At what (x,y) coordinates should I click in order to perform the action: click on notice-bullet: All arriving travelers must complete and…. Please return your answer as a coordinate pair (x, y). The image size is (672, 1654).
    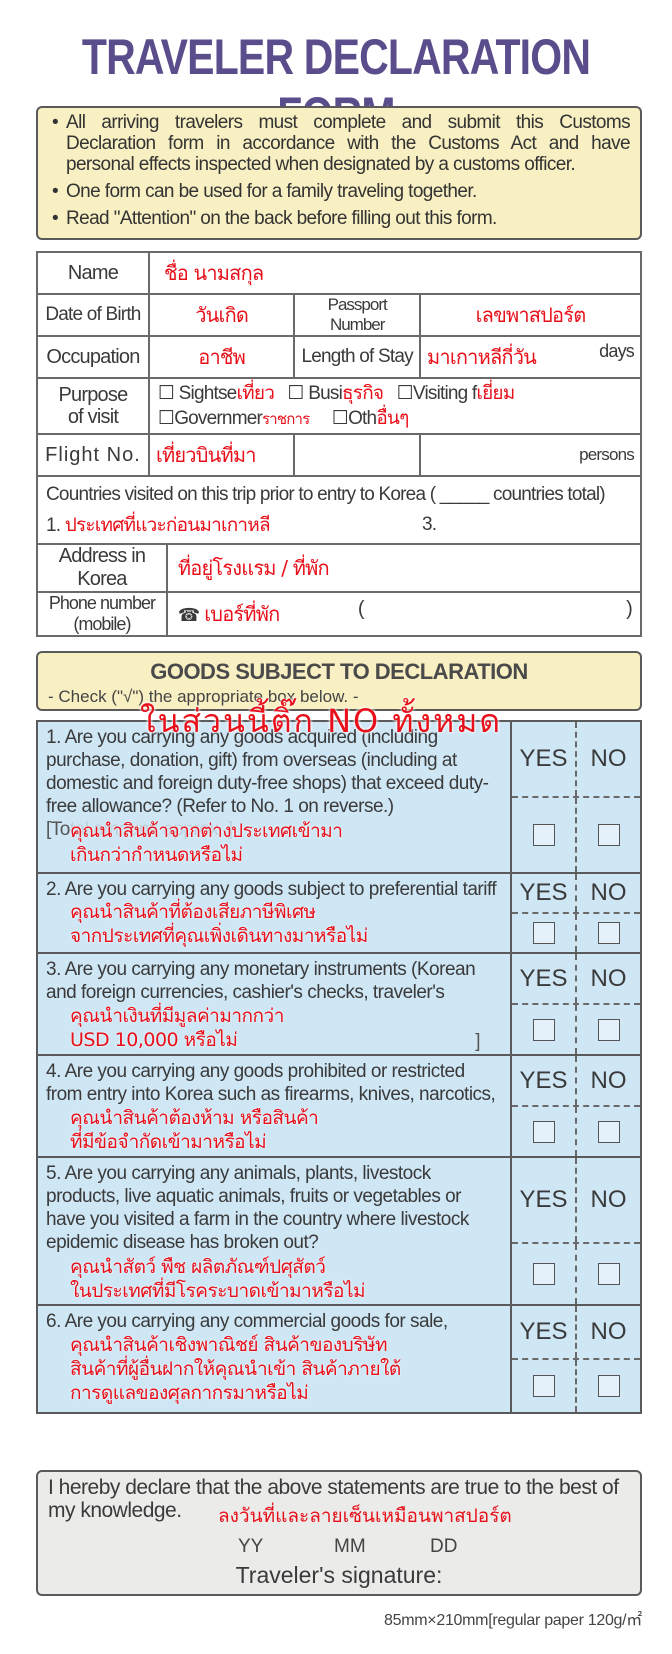
    Looking at the image, I should click on (341, 143).